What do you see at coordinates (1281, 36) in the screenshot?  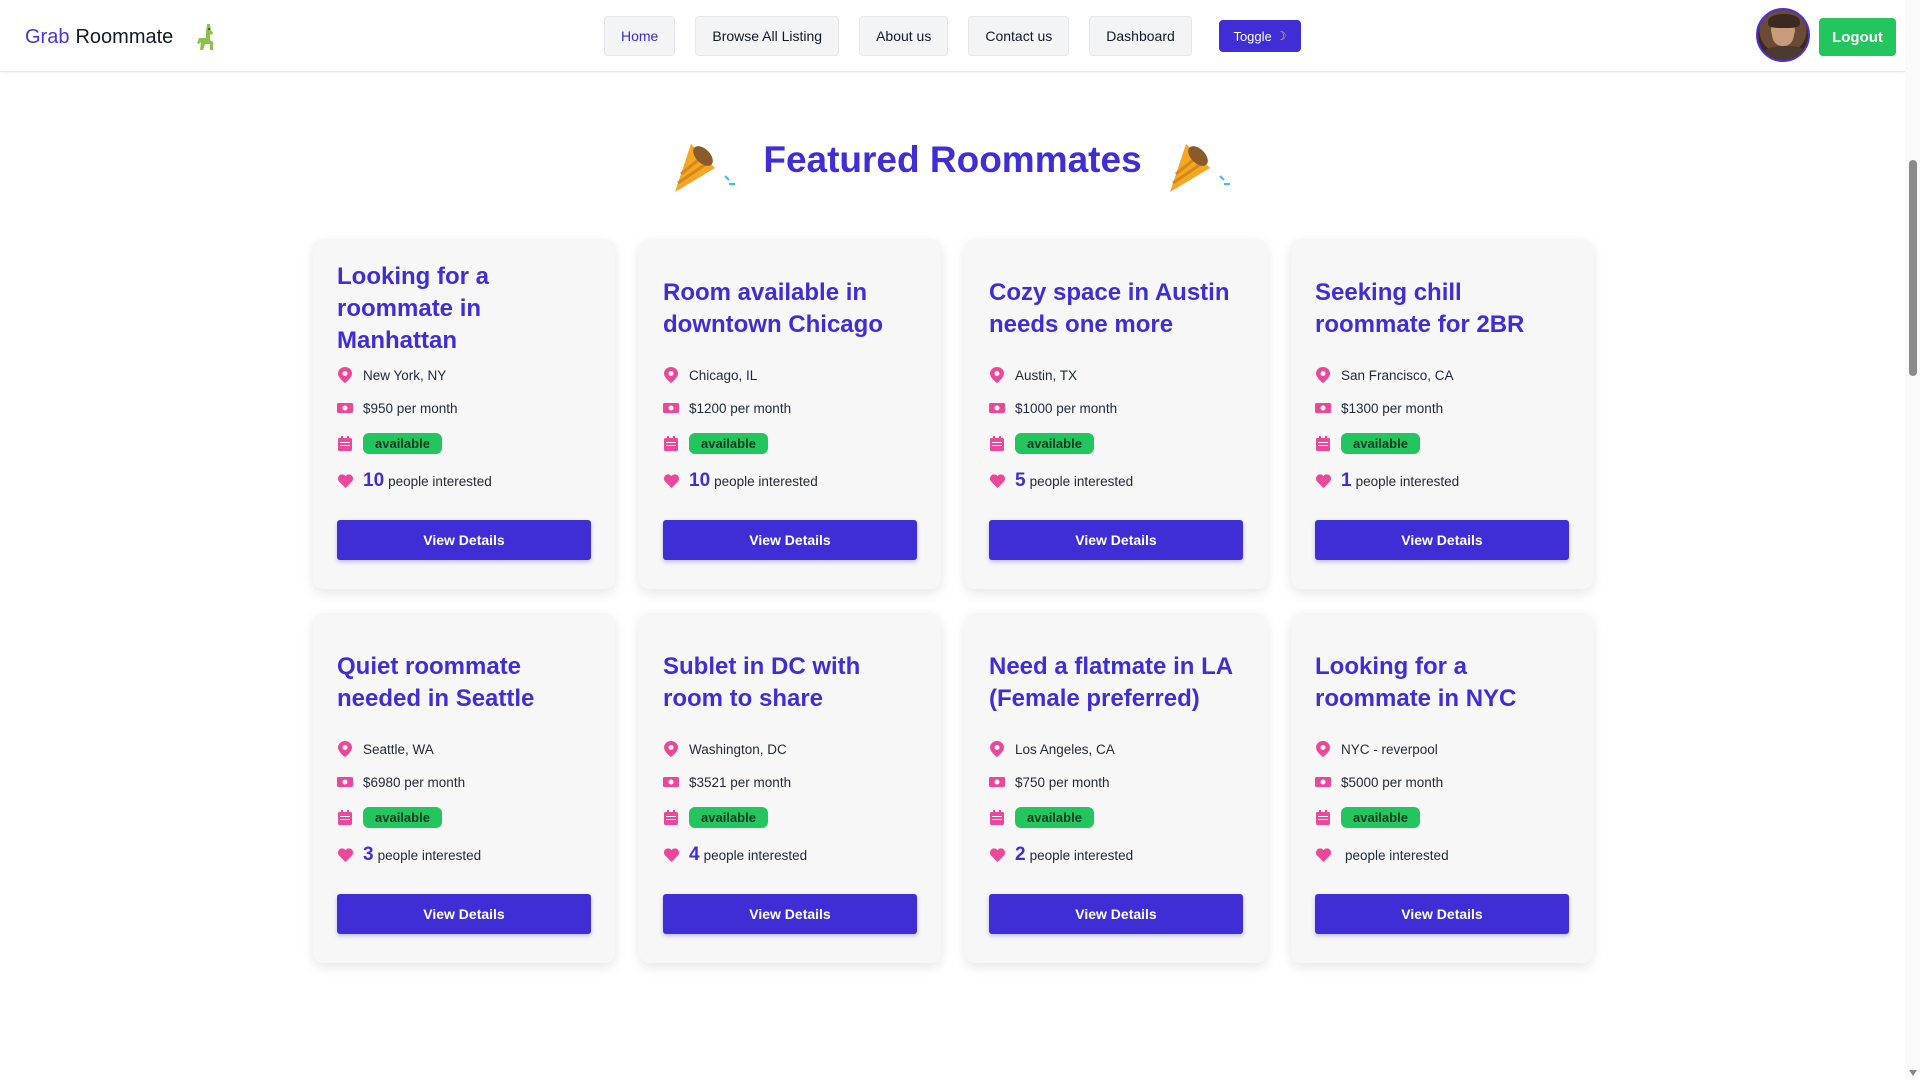 I see `moon-icon: ☽` at bounding box center [1281, 36].